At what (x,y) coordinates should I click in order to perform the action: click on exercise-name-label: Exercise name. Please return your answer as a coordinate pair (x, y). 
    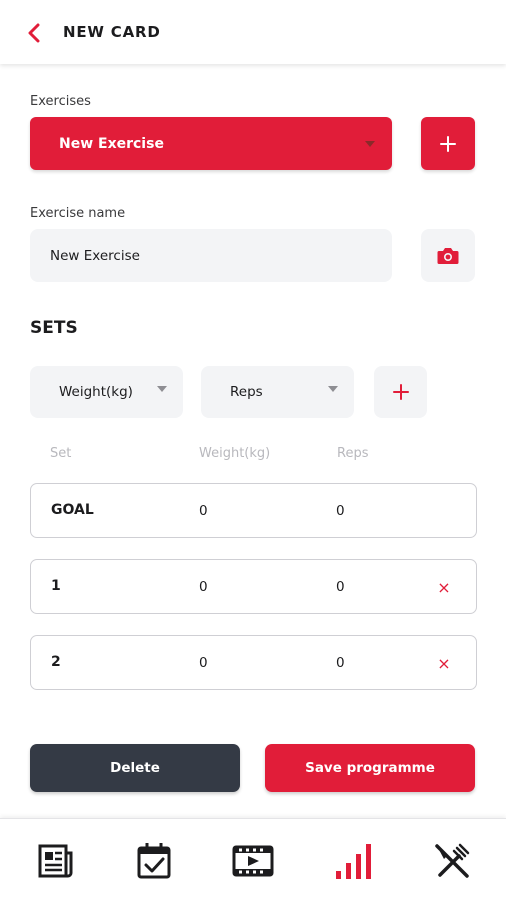
    Looking at the image, I should click on (78, 213).